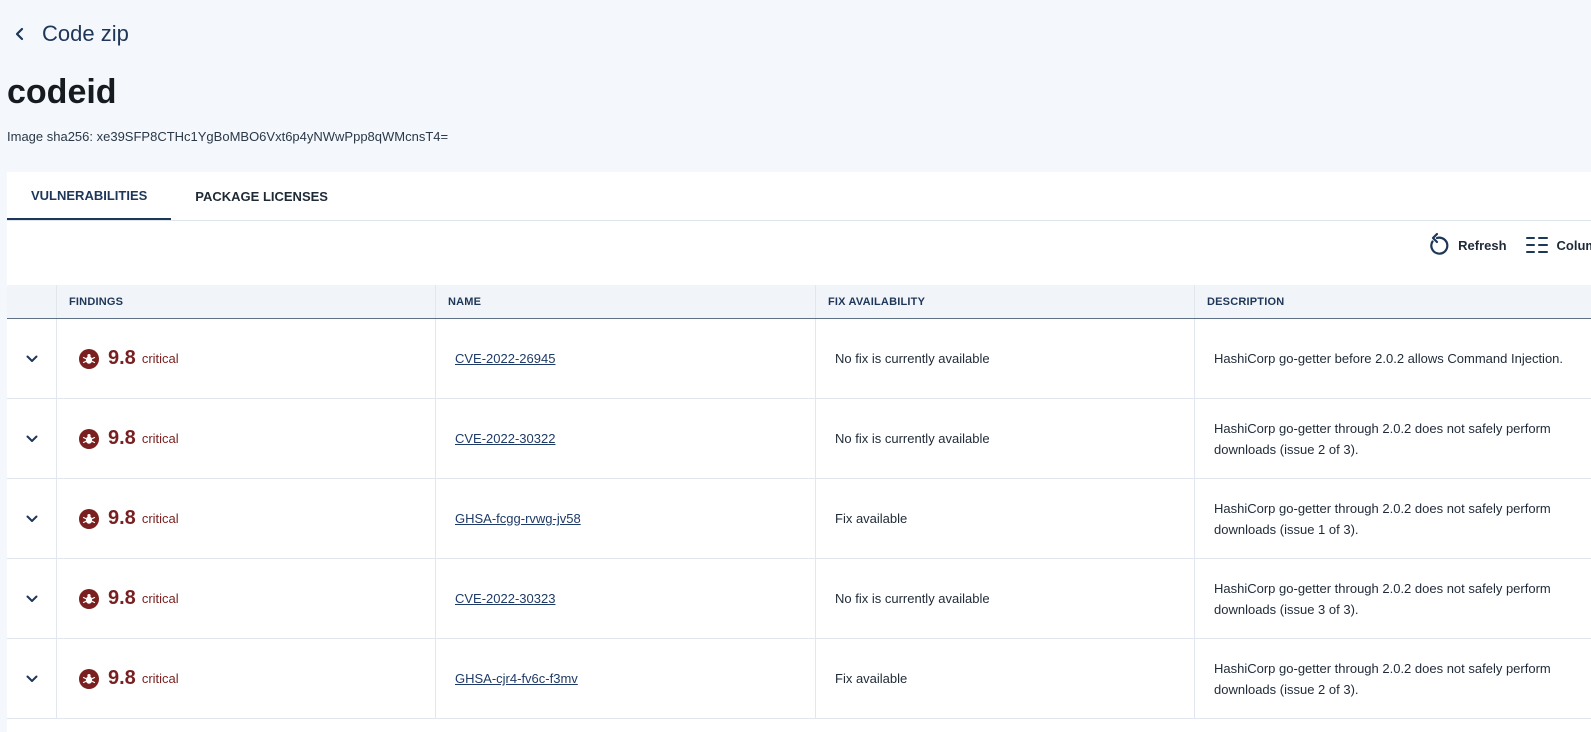 This screenshot has width=1591, height=732. Describe the element at coordinates (625, 518) in the screenshot. I see `name-cell: GHSA-fcgg-rvwg-jv58` at that location.